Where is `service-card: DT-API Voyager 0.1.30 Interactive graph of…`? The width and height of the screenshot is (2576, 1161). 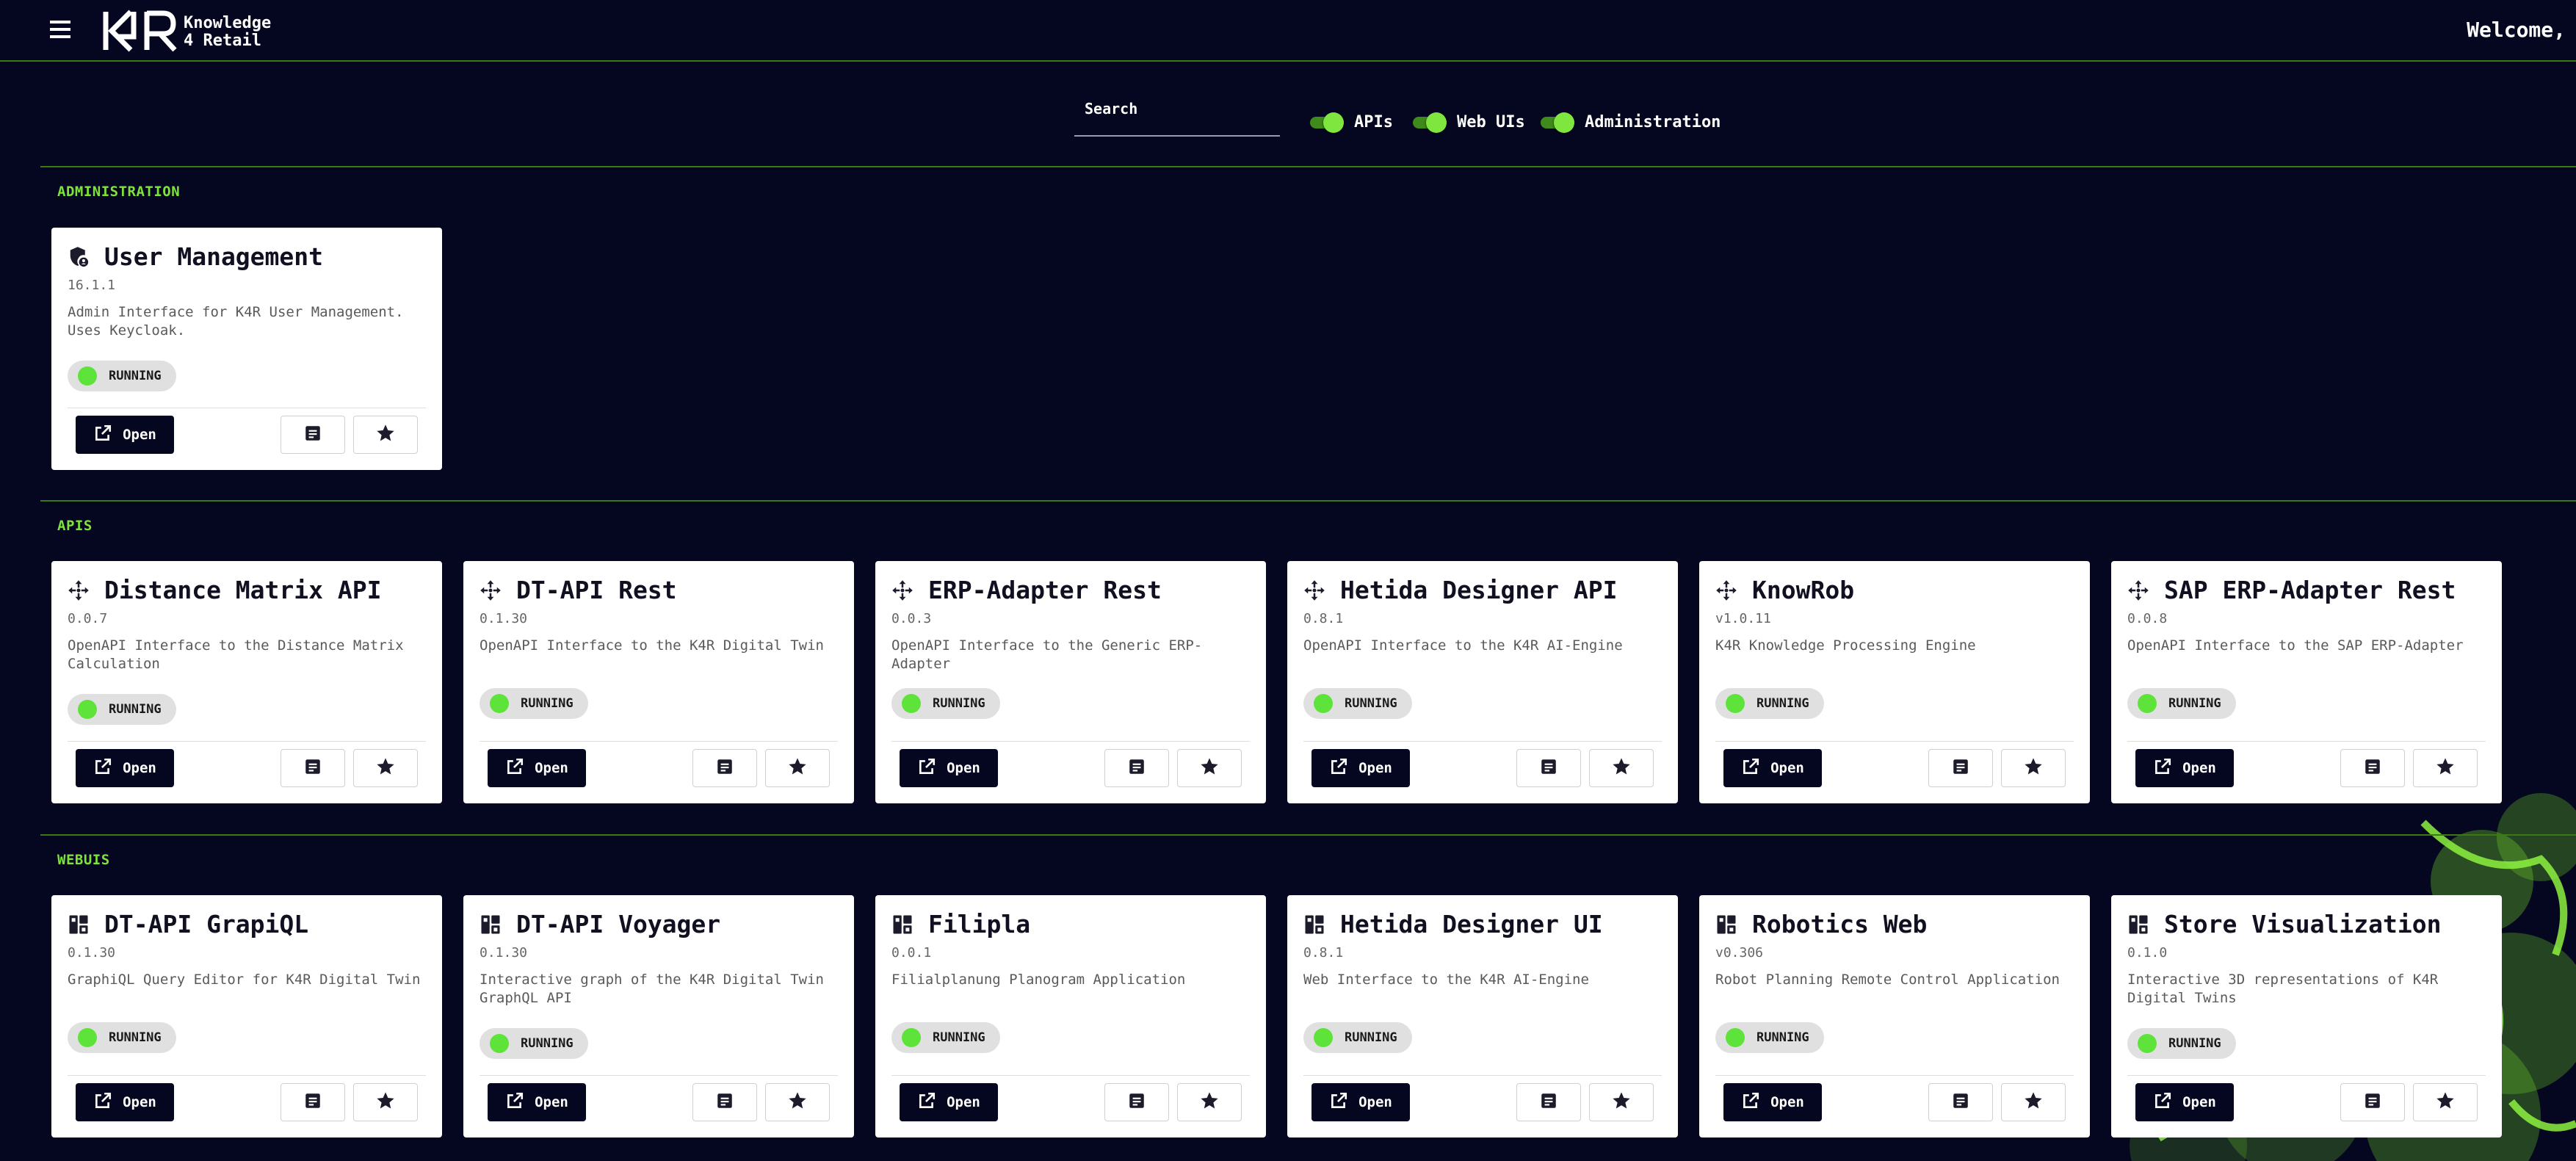
service-card: DT-API Voyager 0.1.30 Interactive graph of… is located at coordinates (658, 1016).